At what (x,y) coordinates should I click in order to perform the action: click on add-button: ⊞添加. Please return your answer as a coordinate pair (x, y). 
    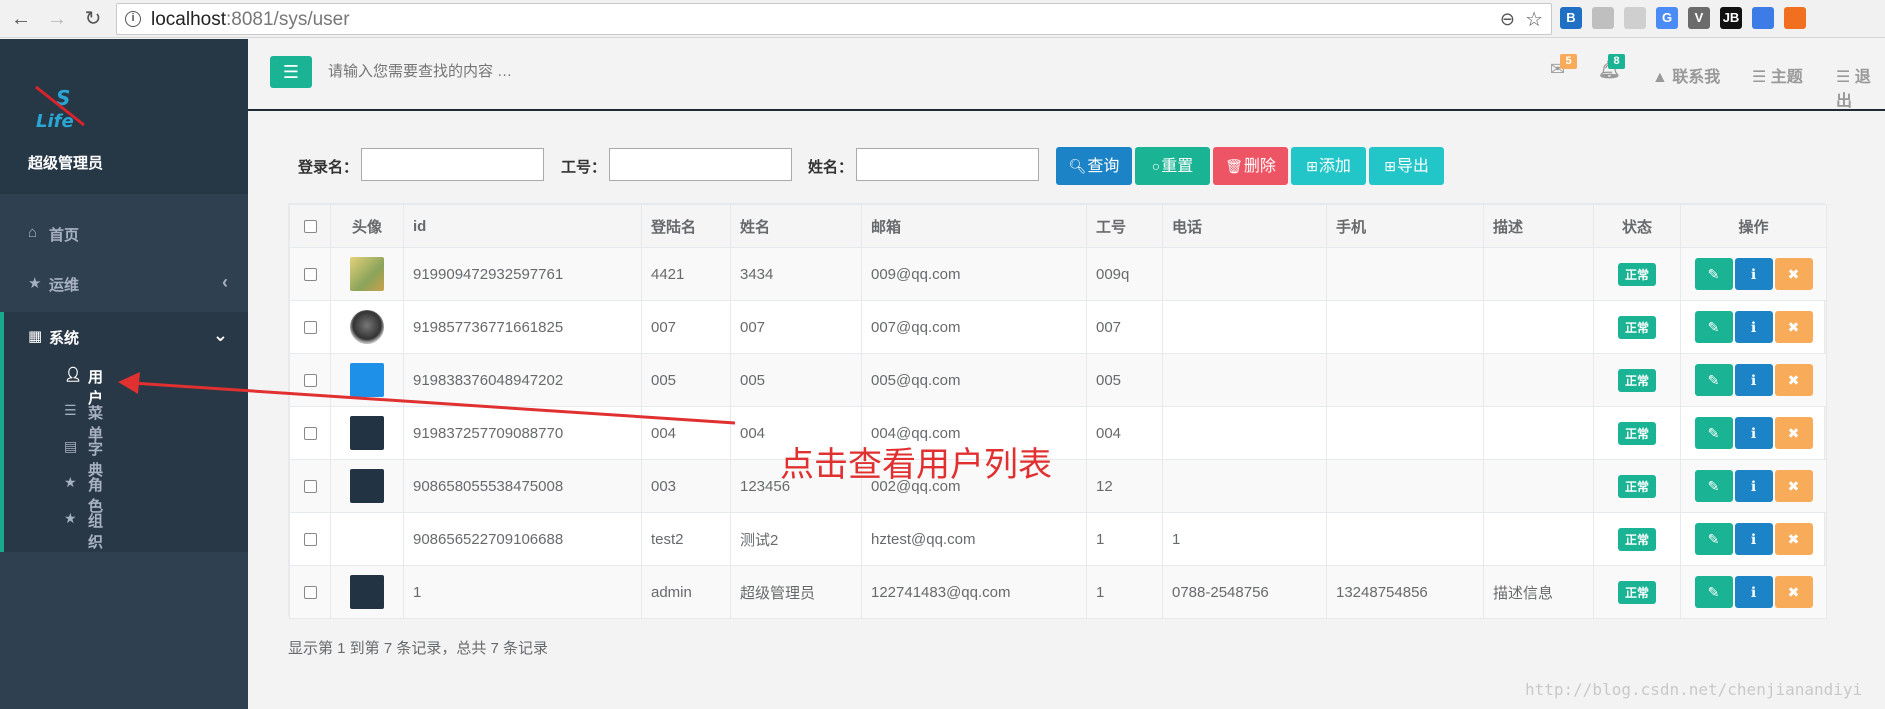
    Looking at the image, I should click on (1328, 166).